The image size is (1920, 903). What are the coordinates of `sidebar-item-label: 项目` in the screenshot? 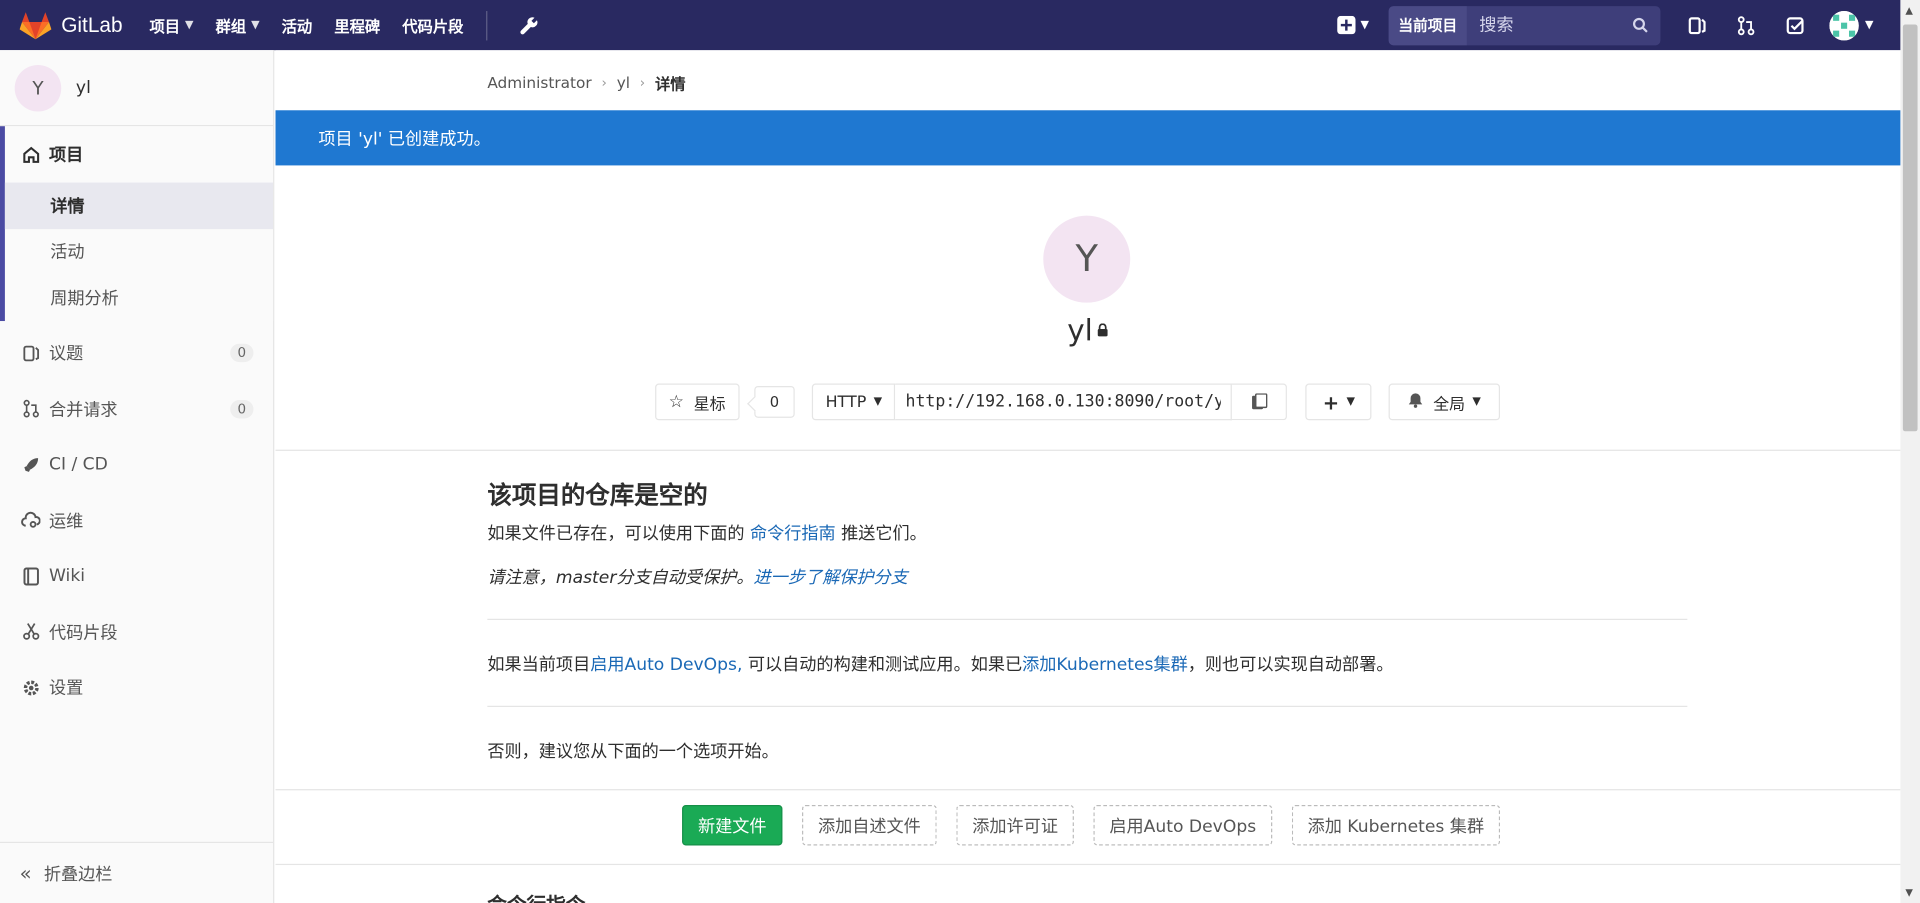 It's located at (66, 155).